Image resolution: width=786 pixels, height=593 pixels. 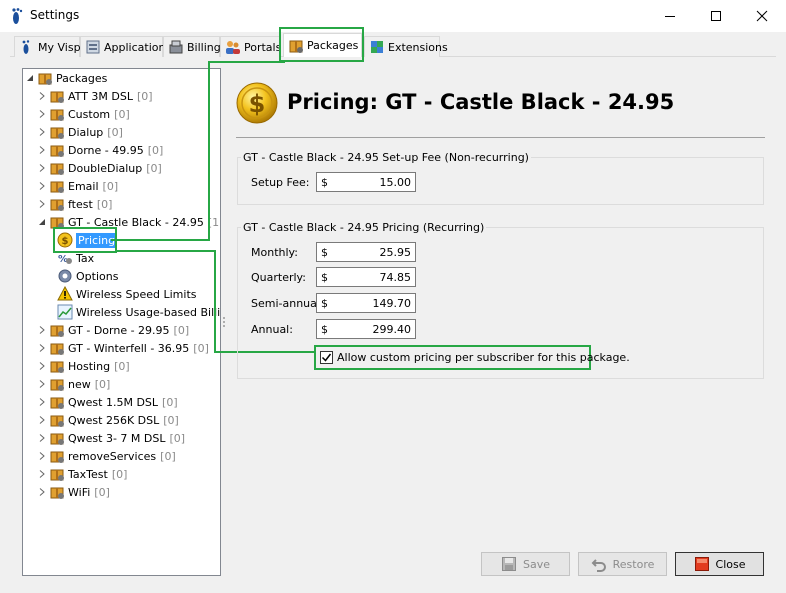 I want to click on close-window-button, so click(x=762, y=15).